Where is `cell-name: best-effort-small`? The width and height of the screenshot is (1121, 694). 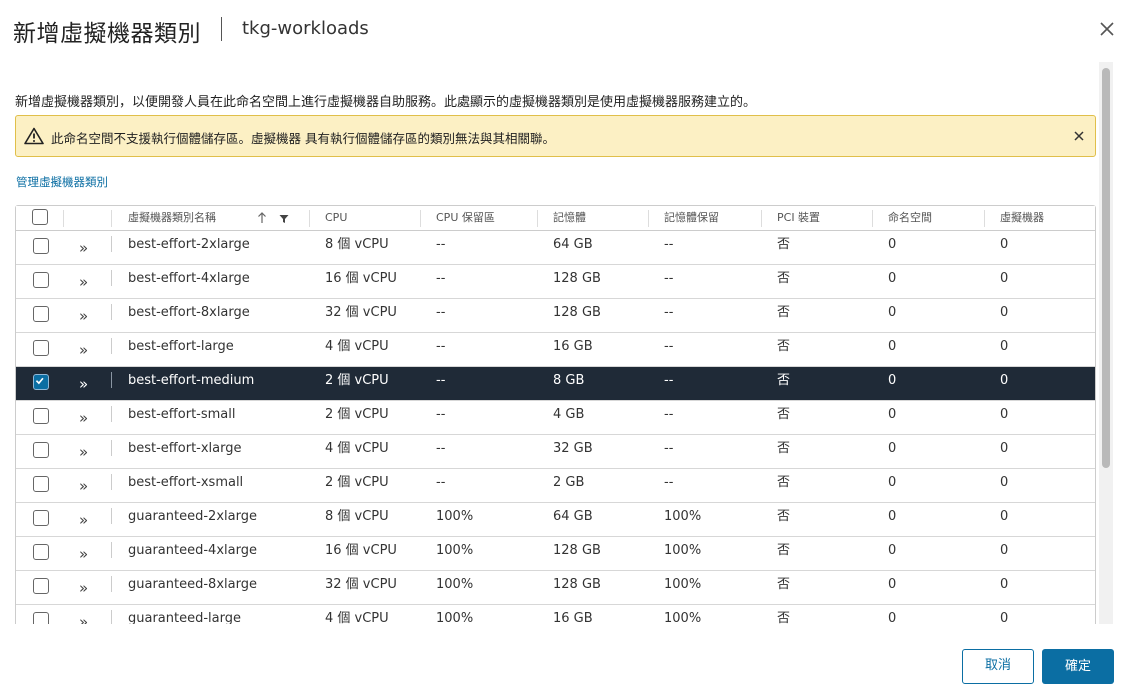
cell-name: best-effort-small is located at coordinates (182, 414).